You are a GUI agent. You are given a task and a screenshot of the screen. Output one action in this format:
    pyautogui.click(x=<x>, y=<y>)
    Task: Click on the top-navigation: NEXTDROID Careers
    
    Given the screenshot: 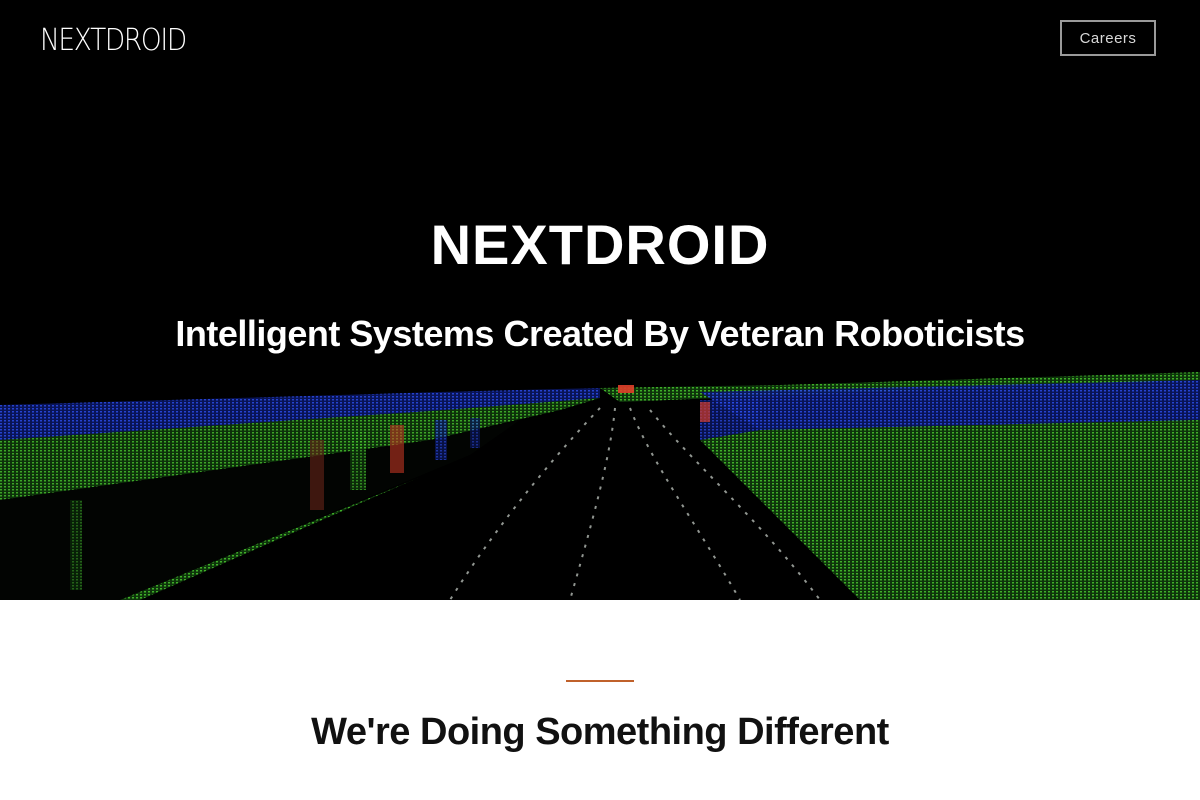 What is the action you would take?
    pyautogui.click(x=600, y=40)
    